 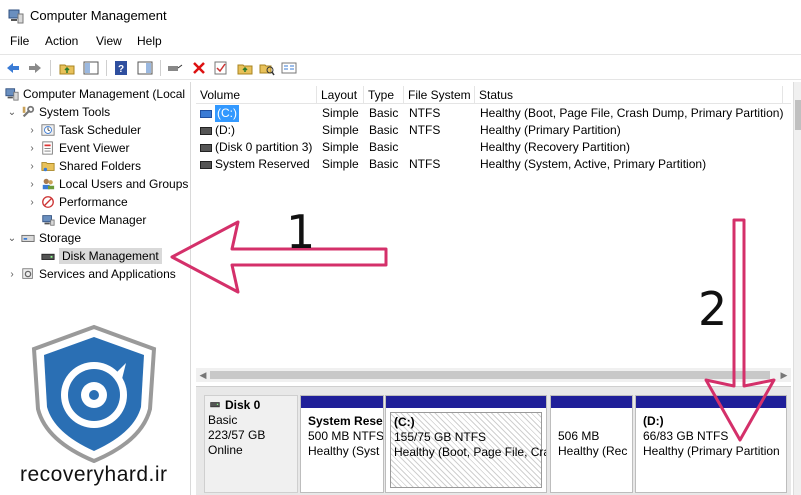 I want to click on tree-item-performance: › Performance, so click(x=77, y=202).